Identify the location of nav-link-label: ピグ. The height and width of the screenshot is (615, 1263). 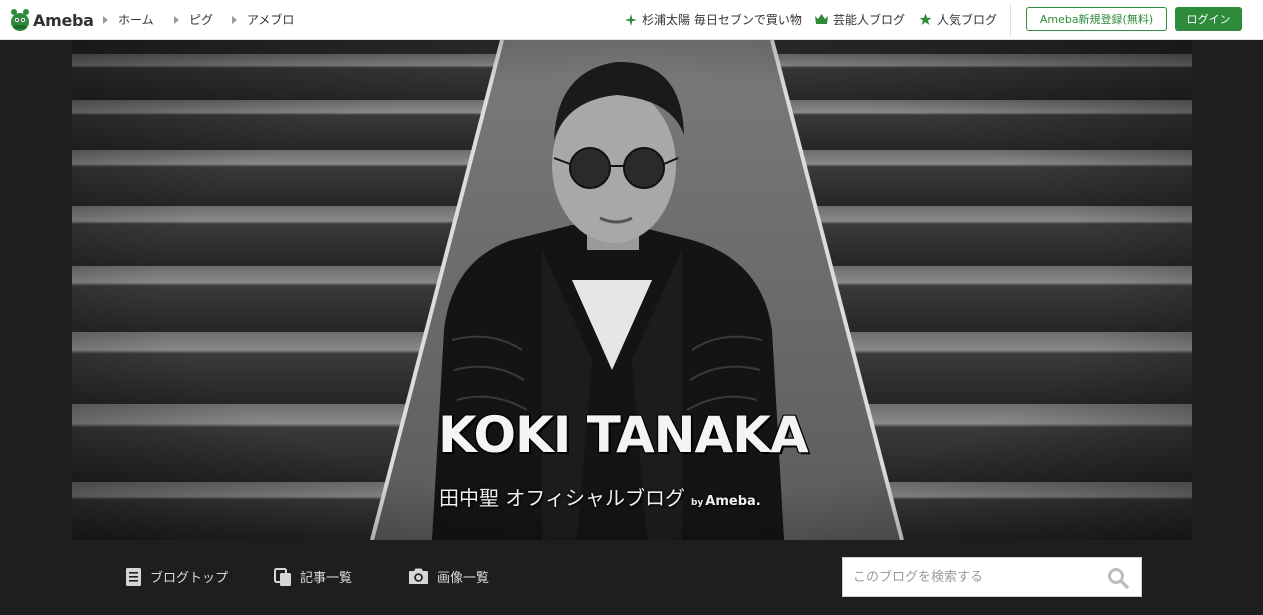
(201, 20).